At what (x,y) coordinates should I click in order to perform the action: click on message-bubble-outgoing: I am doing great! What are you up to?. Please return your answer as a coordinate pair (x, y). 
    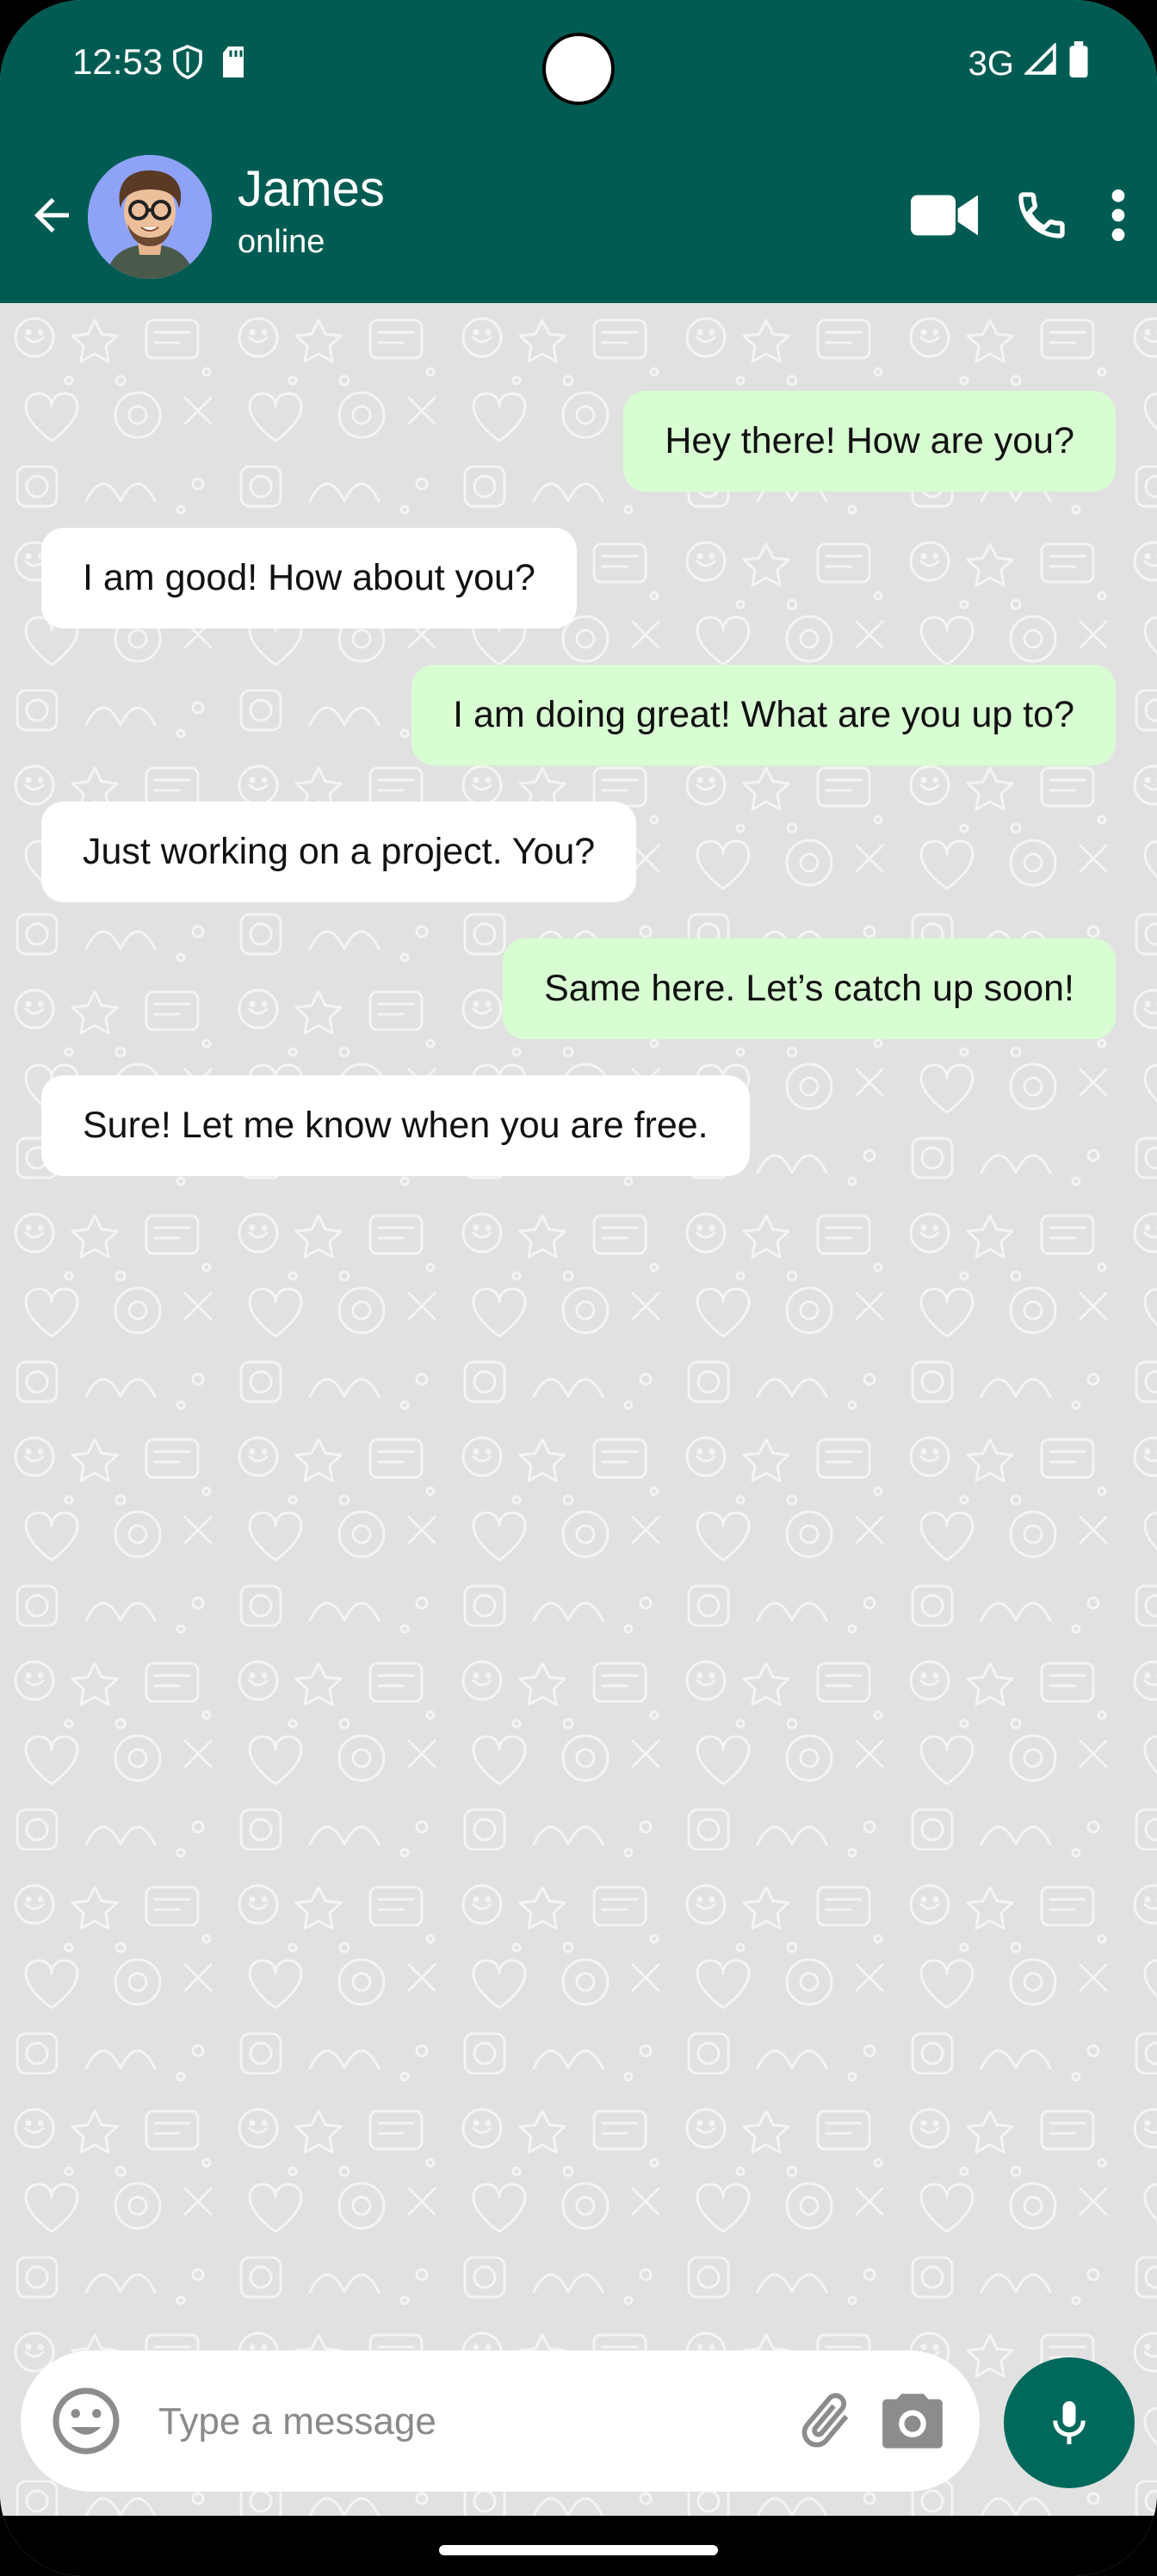
    Looking at the image, I should click on (764, 715).